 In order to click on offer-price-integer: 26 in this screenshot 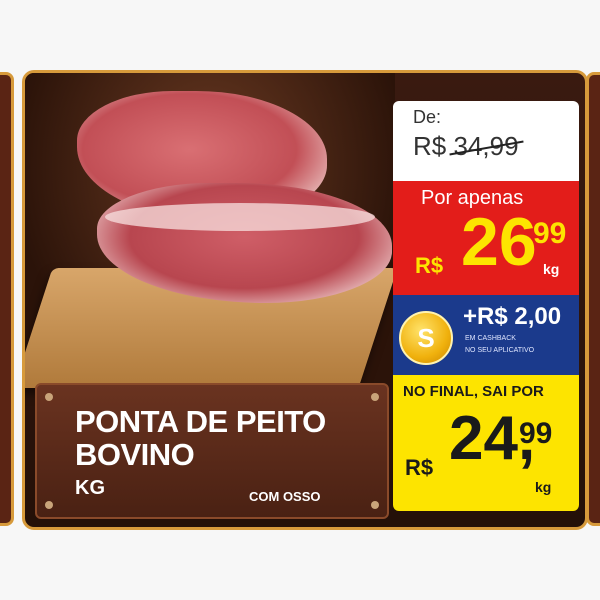, I will do `click(499, 242)`.